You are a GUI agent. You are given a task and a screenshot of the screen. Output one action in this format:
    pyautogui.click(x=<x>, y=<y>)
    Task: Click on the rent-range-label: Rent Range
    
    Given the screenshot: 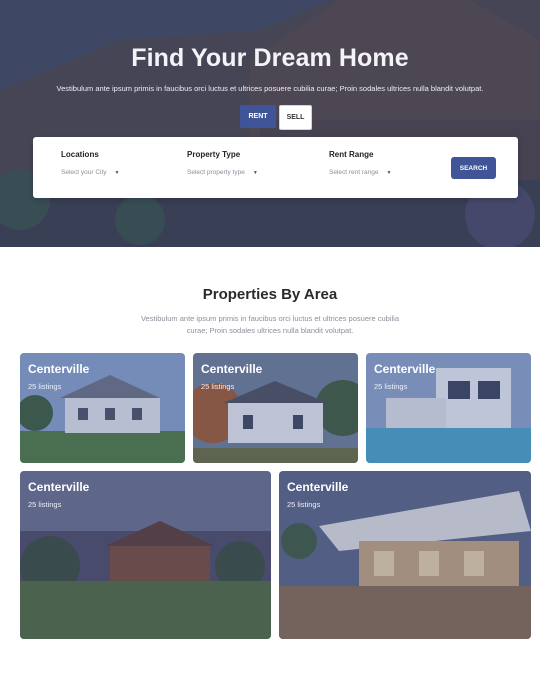 What is the action you would take?
    pyautogui.click(x=351, y=154)
    